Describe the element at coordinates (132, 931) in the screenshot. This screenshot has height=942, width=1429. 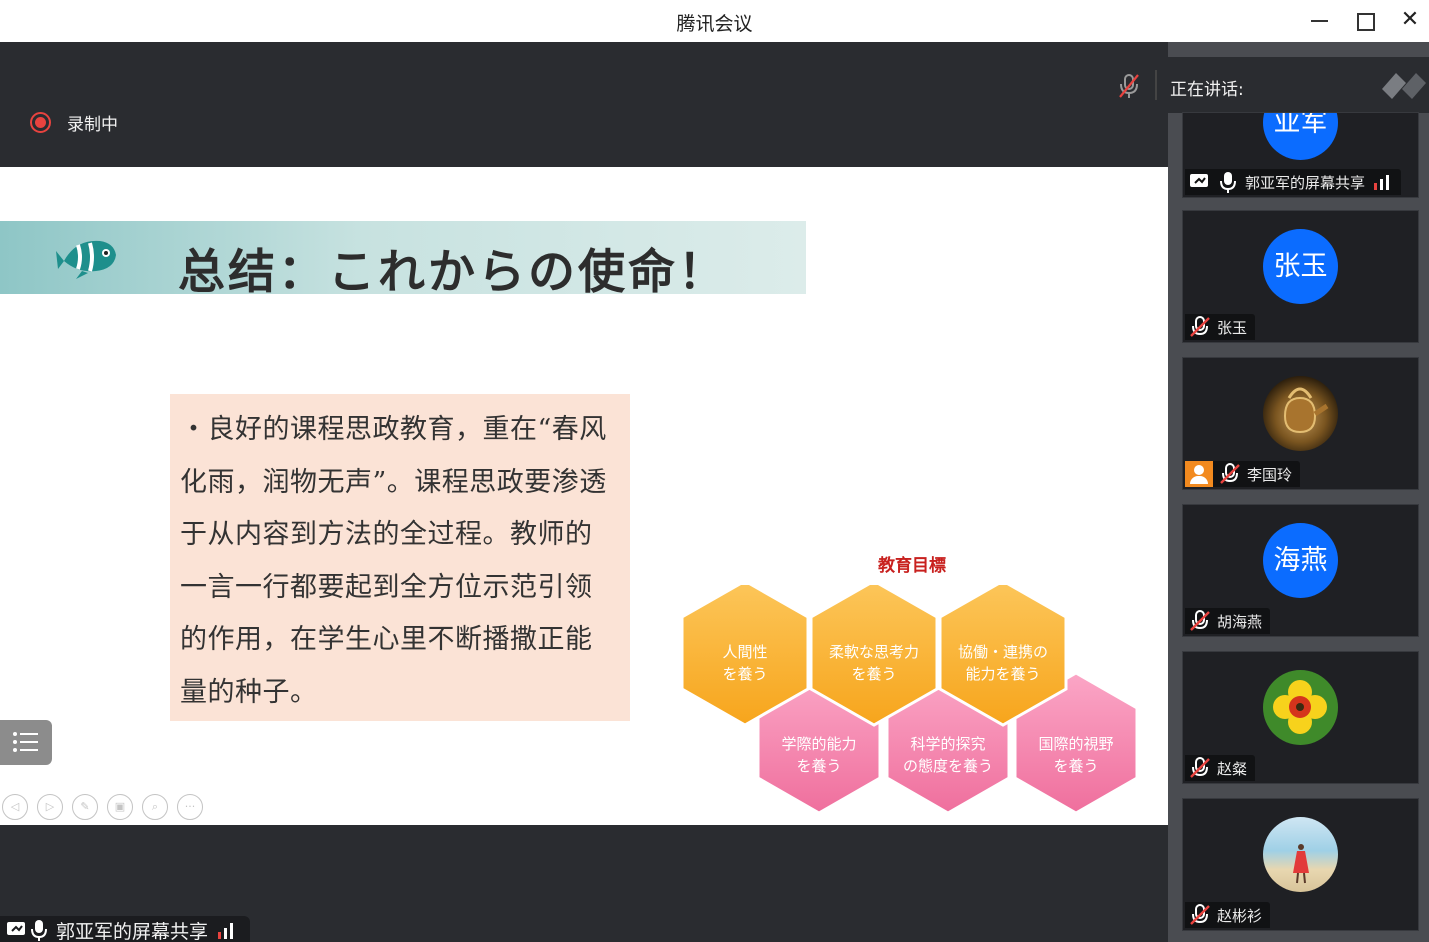
I see `screen-share-label: 郭亚军的屏幕共享` at that location.